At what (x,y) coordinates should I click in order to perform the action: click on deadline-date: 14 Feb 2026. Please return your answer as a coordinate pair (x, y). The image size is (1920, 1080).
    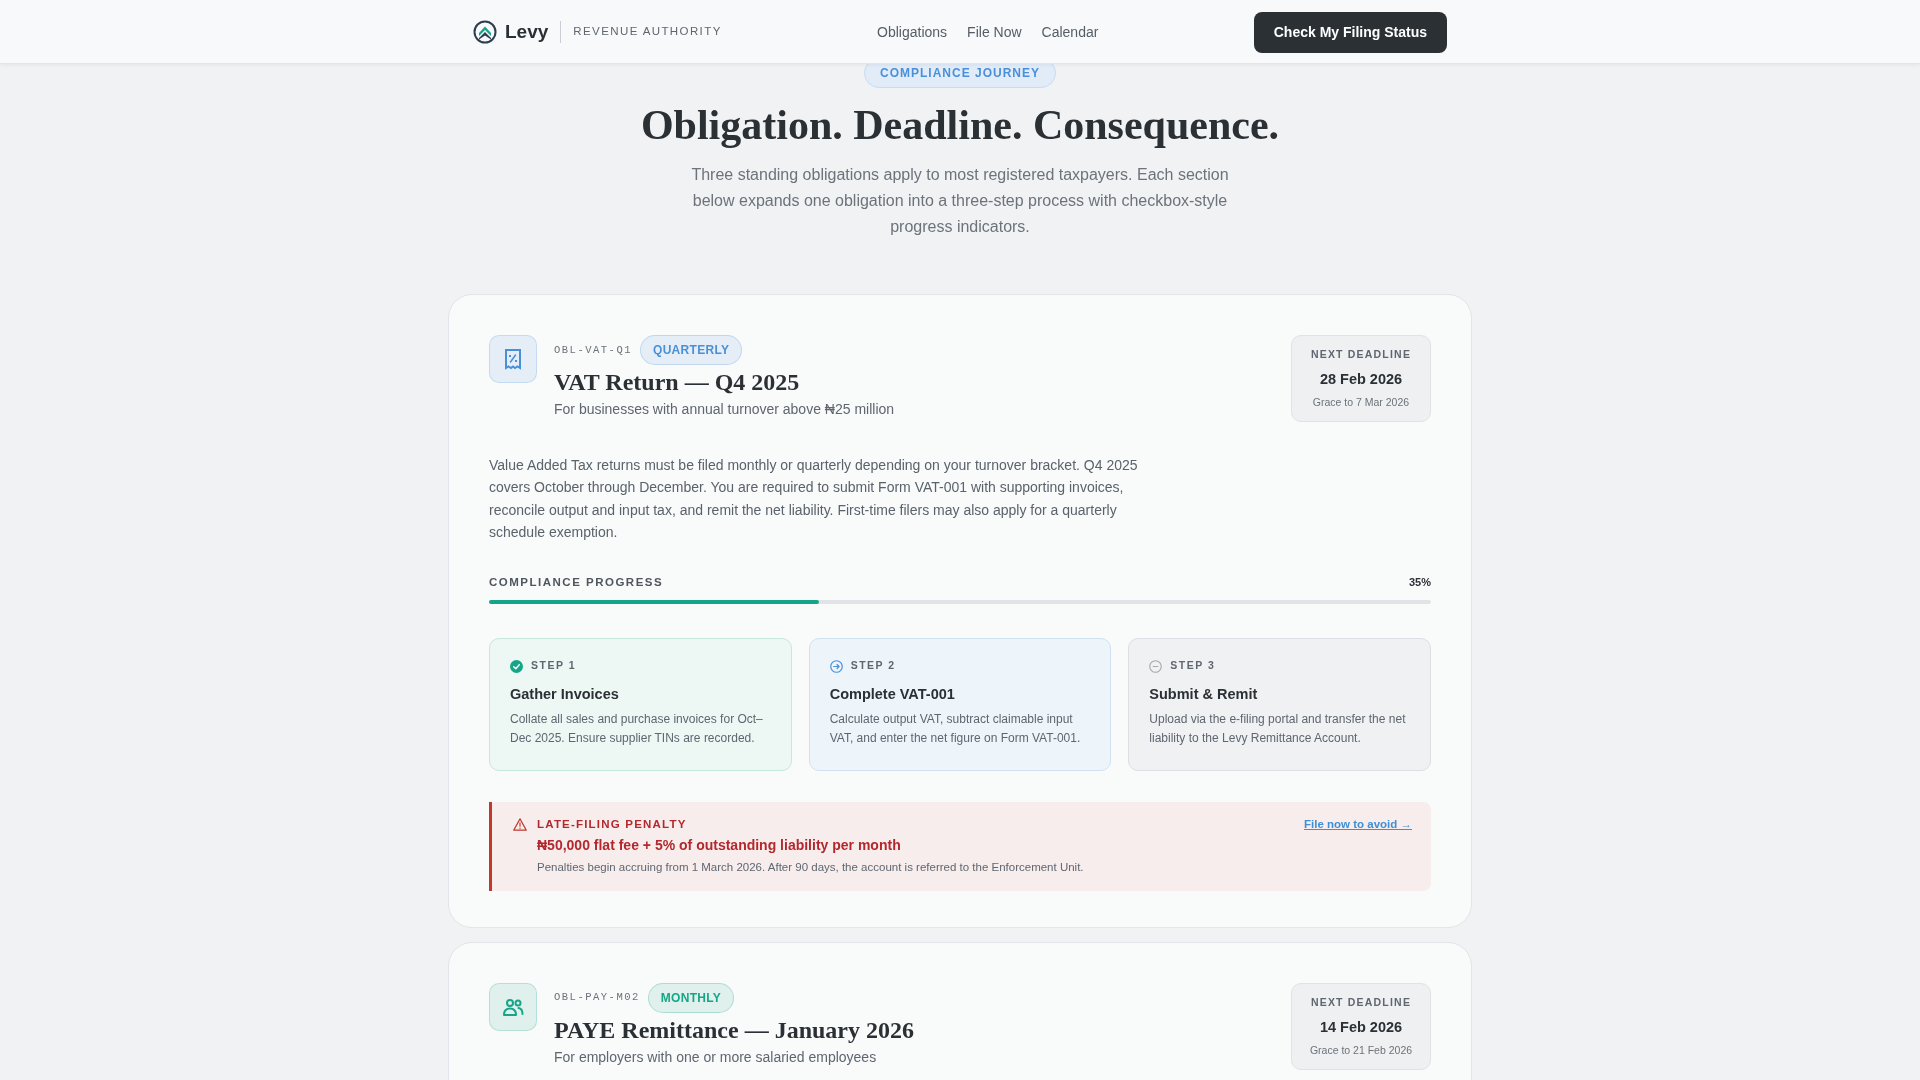
    Looking at the image, I should click on (1361, 1027).